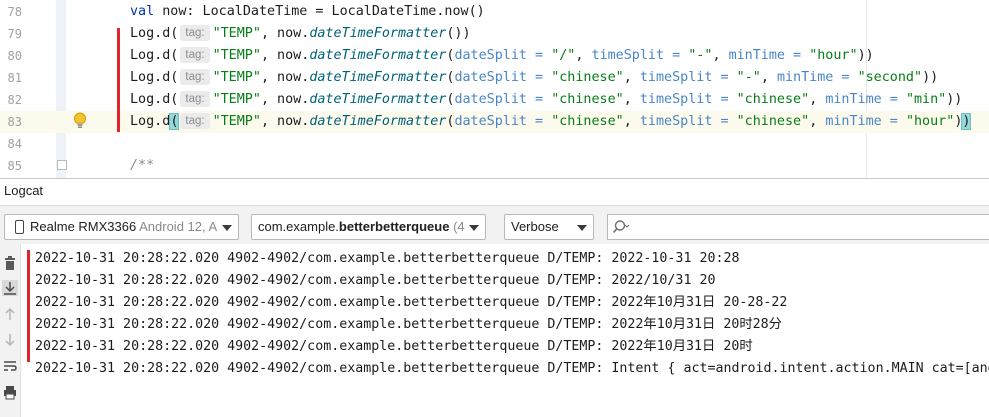  I want to click on print-icon, so click(10, 392).